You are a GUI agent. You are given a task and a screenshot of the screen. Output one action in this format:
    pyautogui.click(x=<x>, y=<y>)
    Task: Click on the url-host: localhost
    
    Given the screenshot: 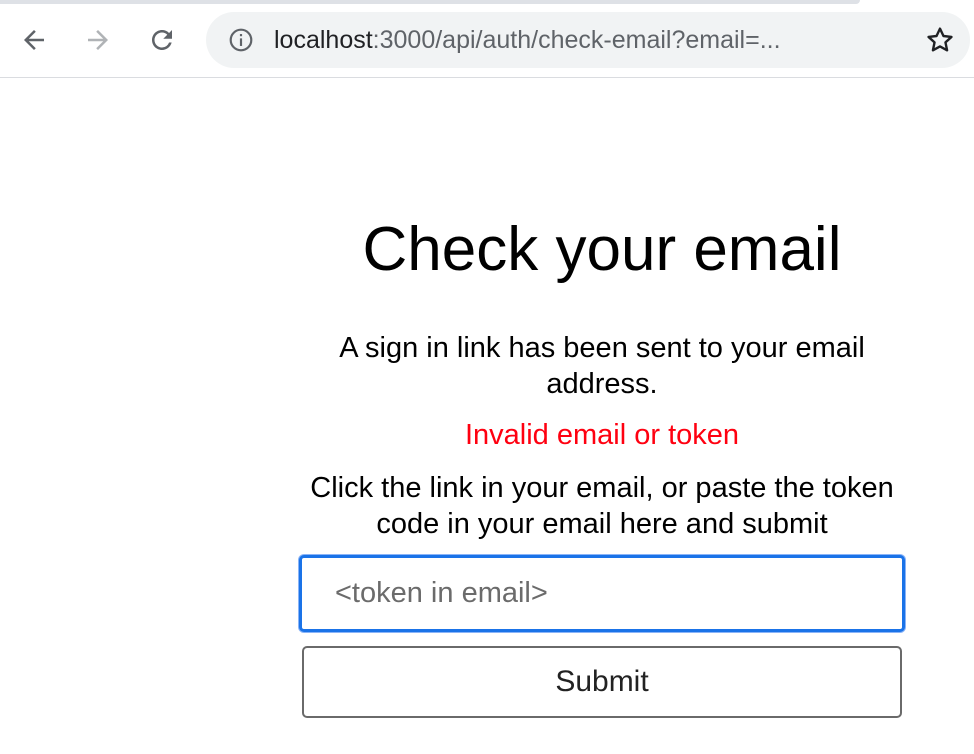 What is the action you would take?
    pyautogui.click(x=323, y=40)
    